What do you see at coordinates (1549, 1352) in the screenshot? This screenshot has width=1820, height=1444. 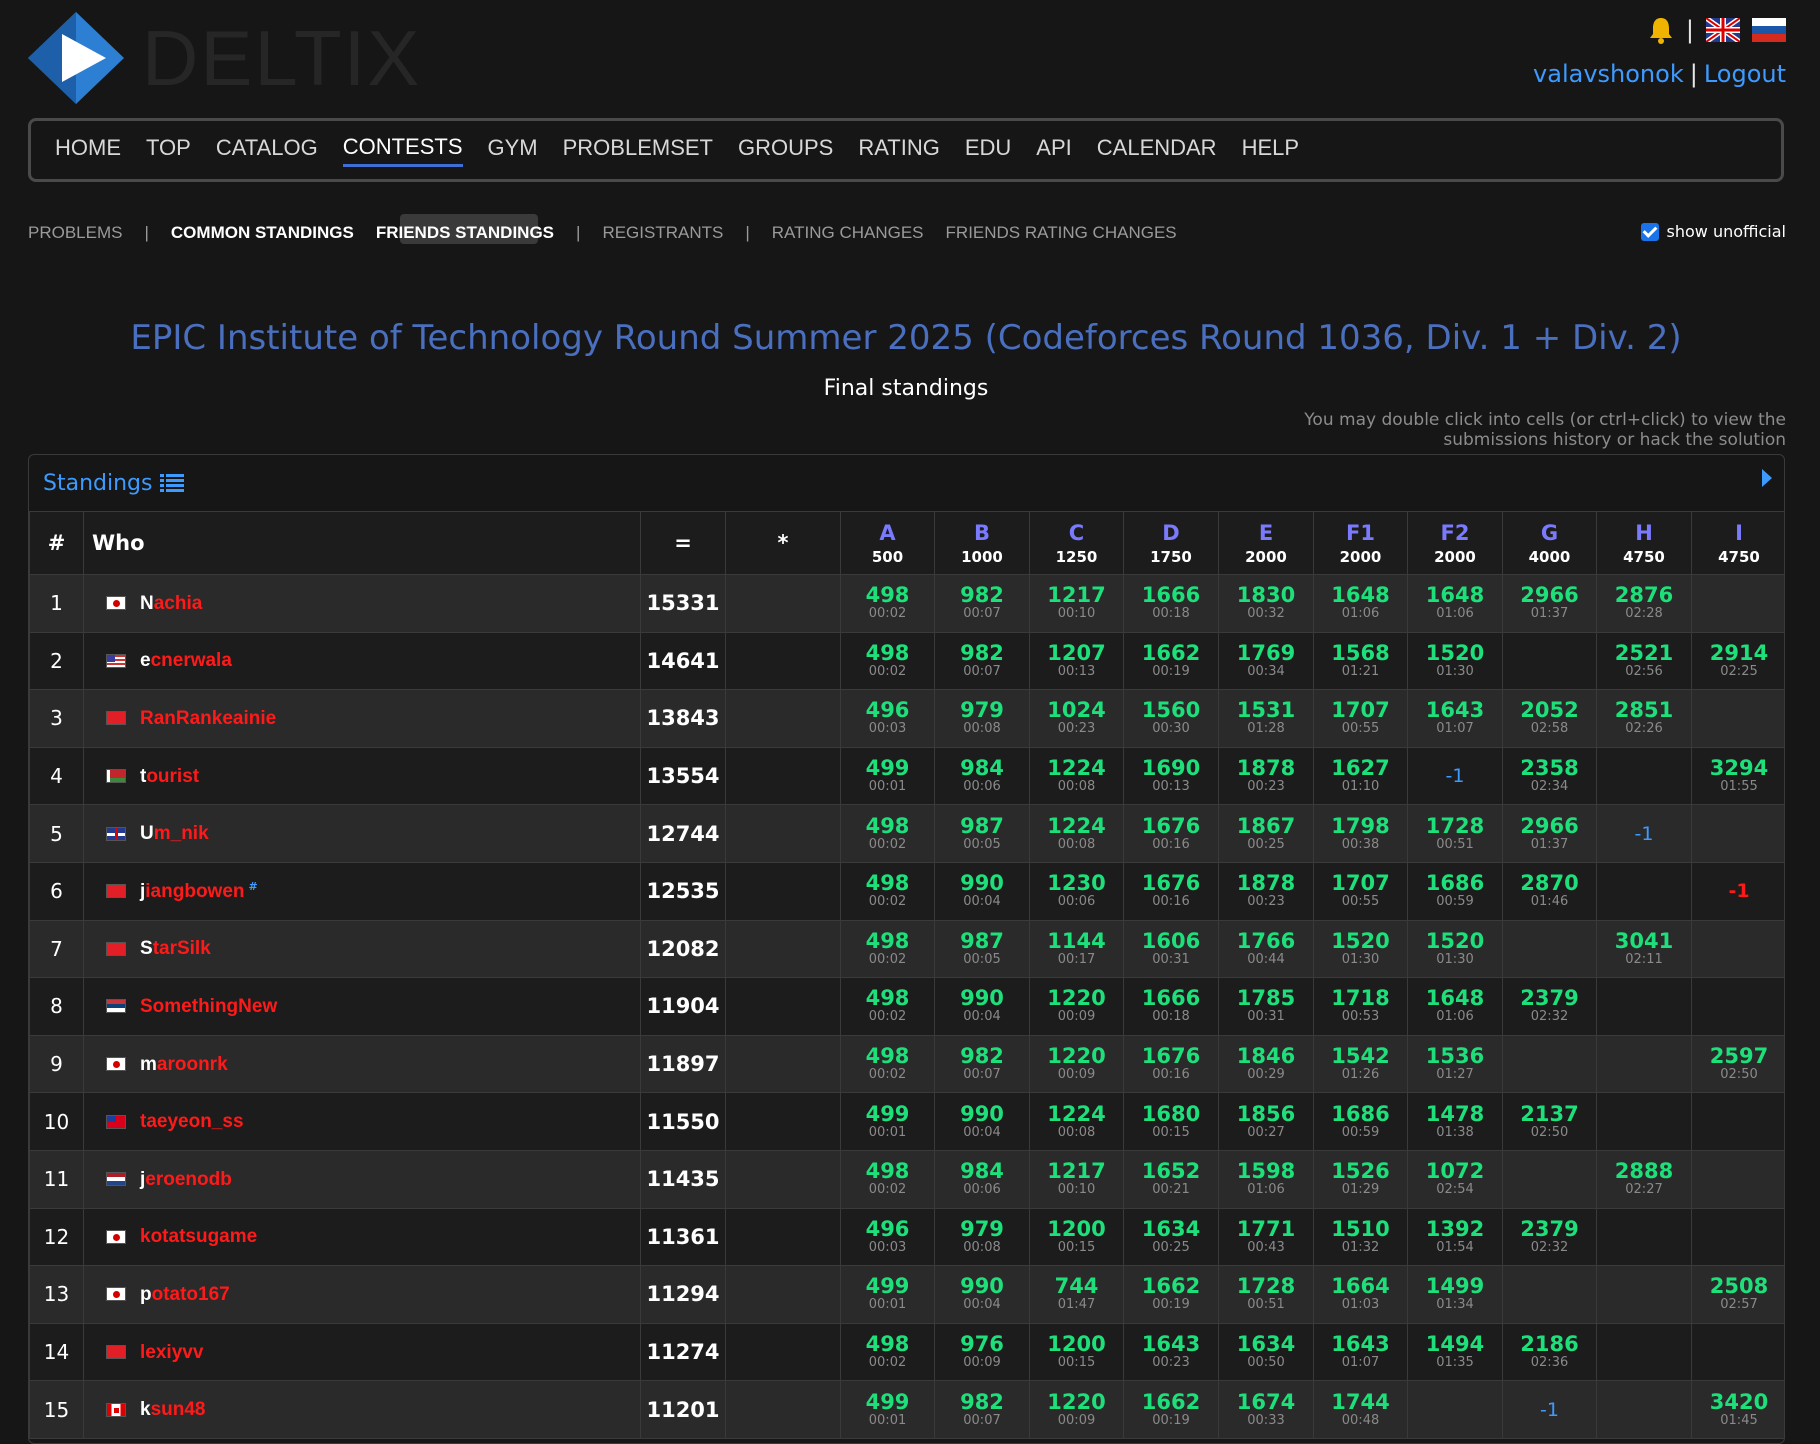 I see `problem-cell: 2186 02:36` at bounding box center [1549, 1352].